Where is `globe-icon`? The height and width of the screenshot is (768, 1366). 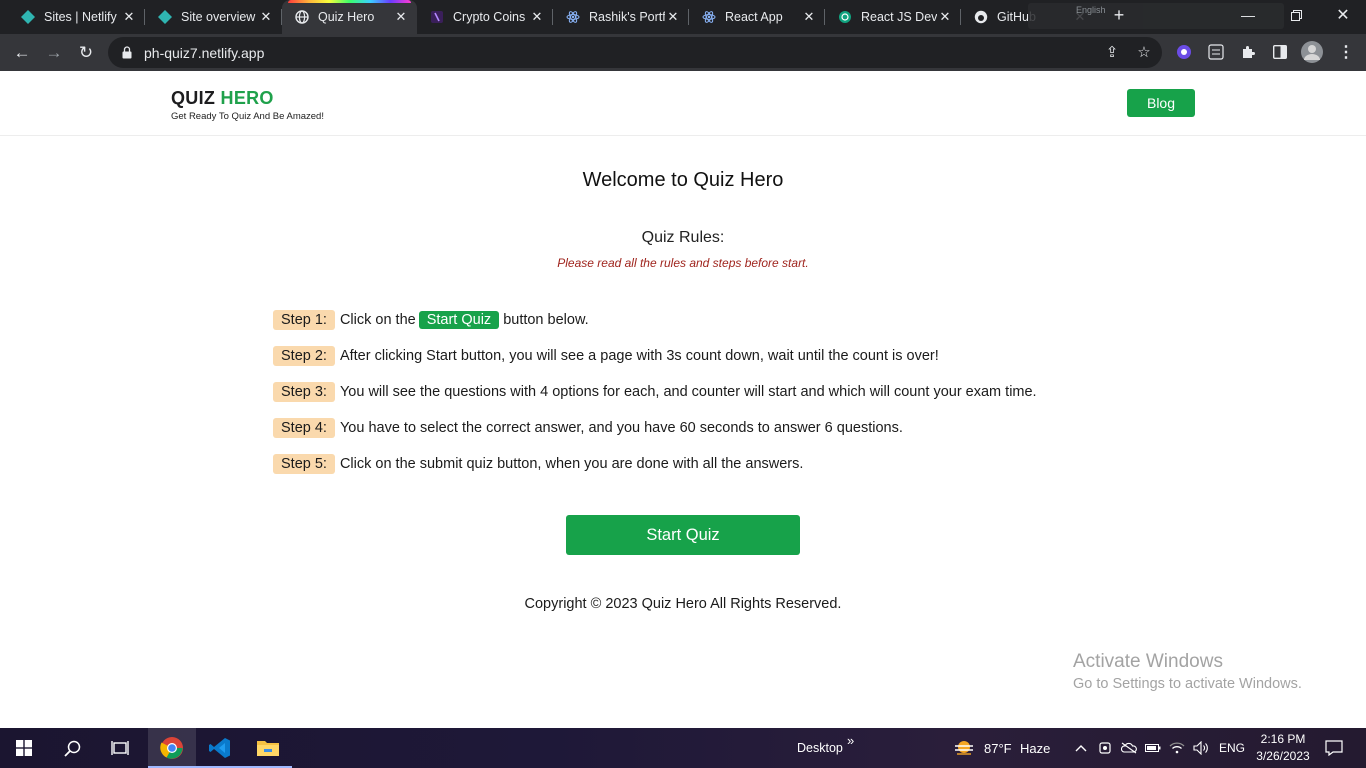 globe-icon is located at coordinates (302, 17).